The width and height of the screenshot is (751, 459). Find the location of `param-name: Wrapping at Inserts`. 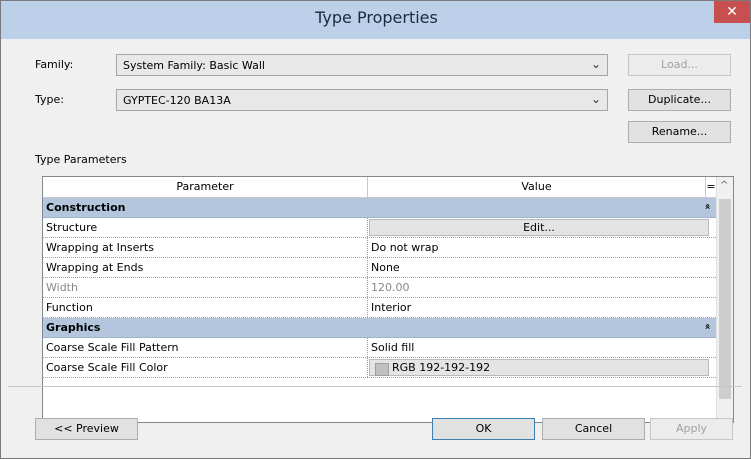

param-name: Wrapping at Inserts is located at coordinates (100, 247).